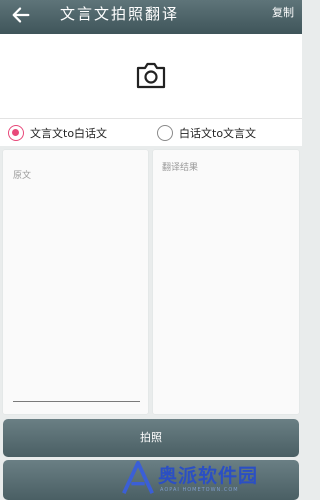 This screenshot has height=500, width=320. I want to click on shoot-button: 拍照, so click(151, 438).